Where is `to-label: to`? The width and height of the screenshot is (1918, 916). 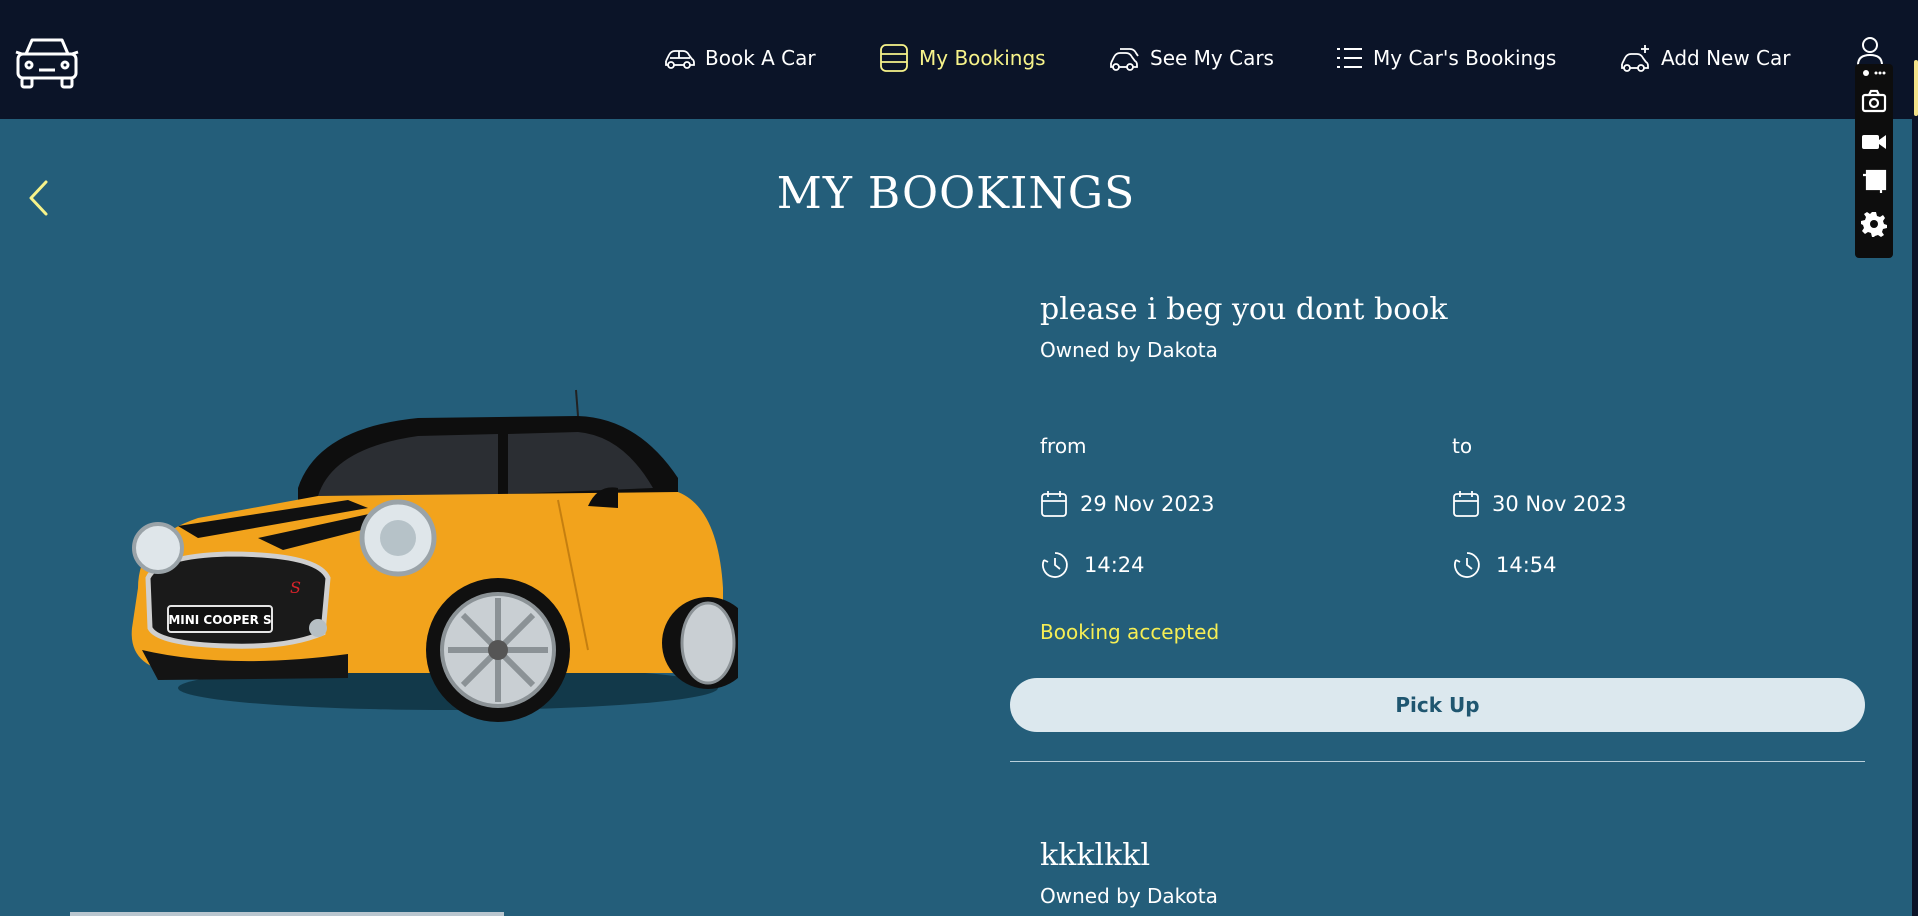
to-label: to is located at coordinates (1462, 446).